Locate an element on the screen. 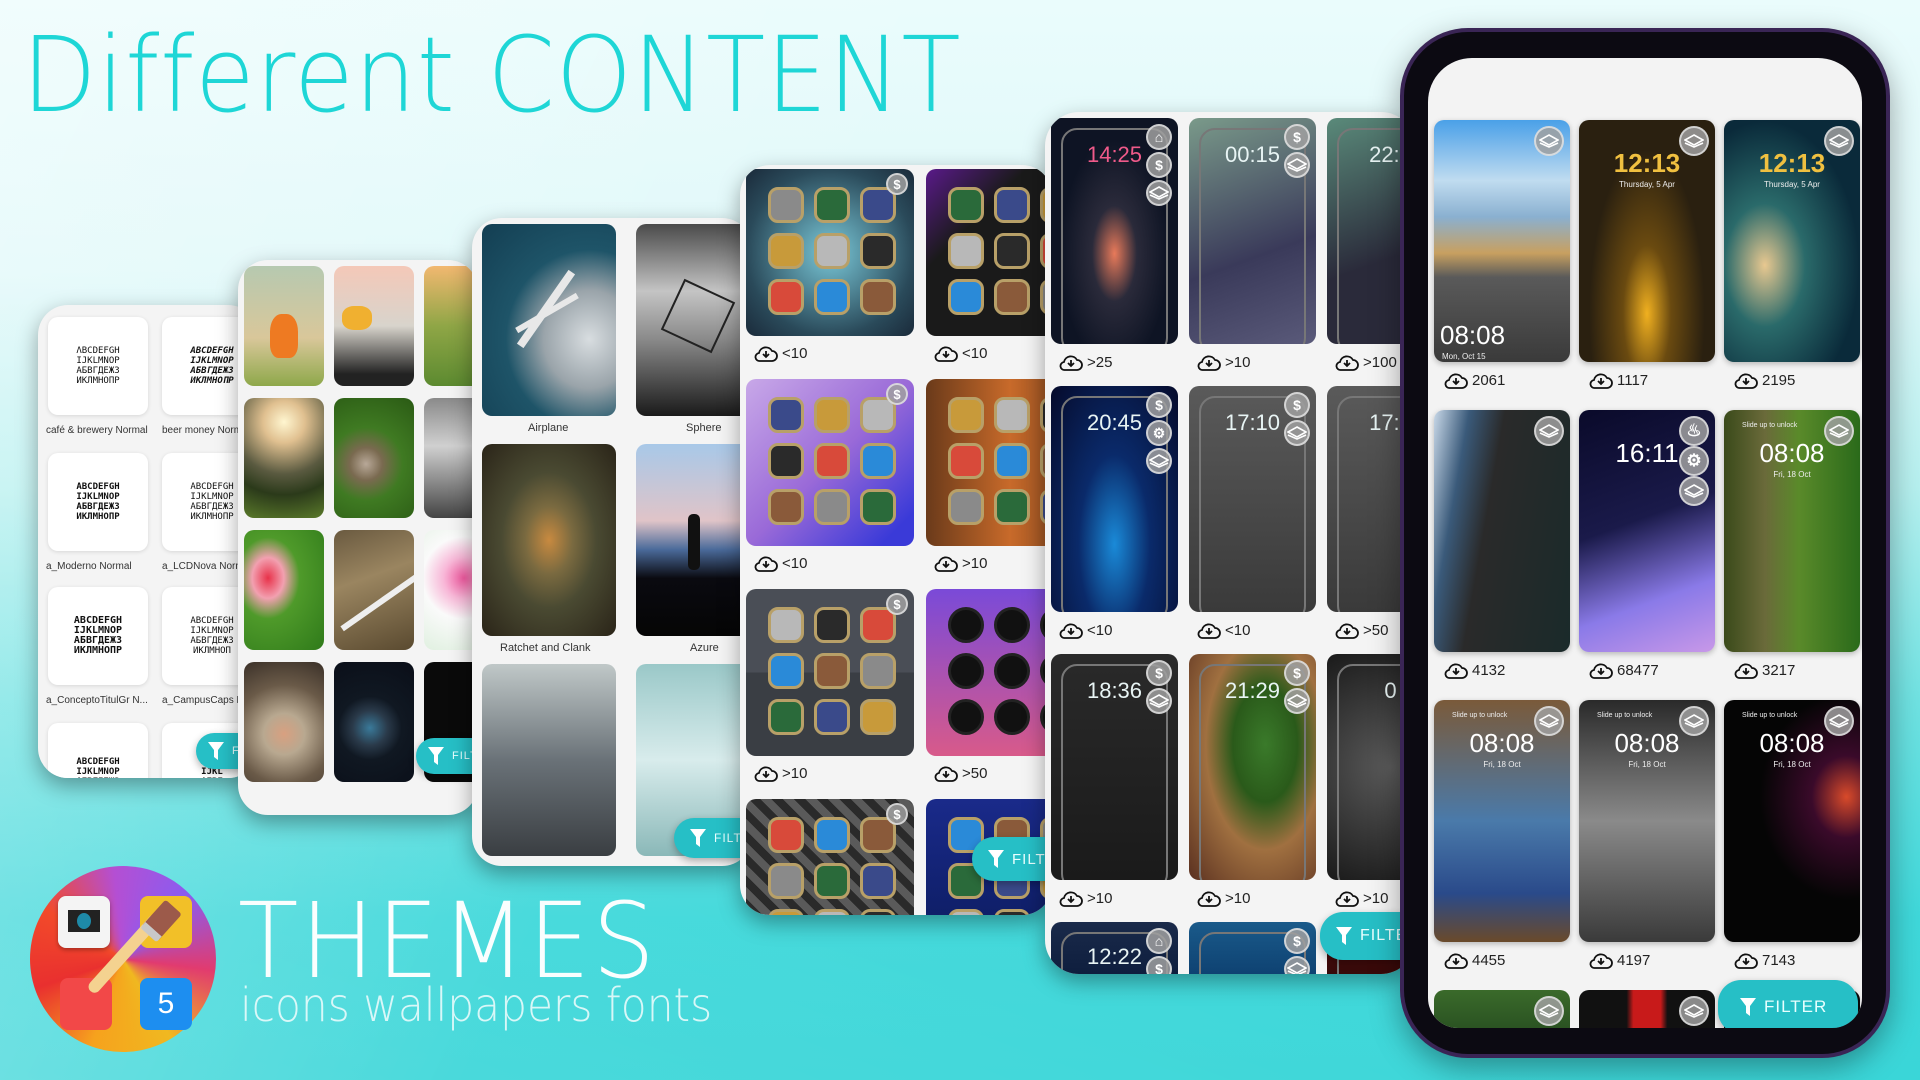 This screenshot has width=1920, height=1080. wallpaper-thumb-planet is located at coordinates (374, 722).